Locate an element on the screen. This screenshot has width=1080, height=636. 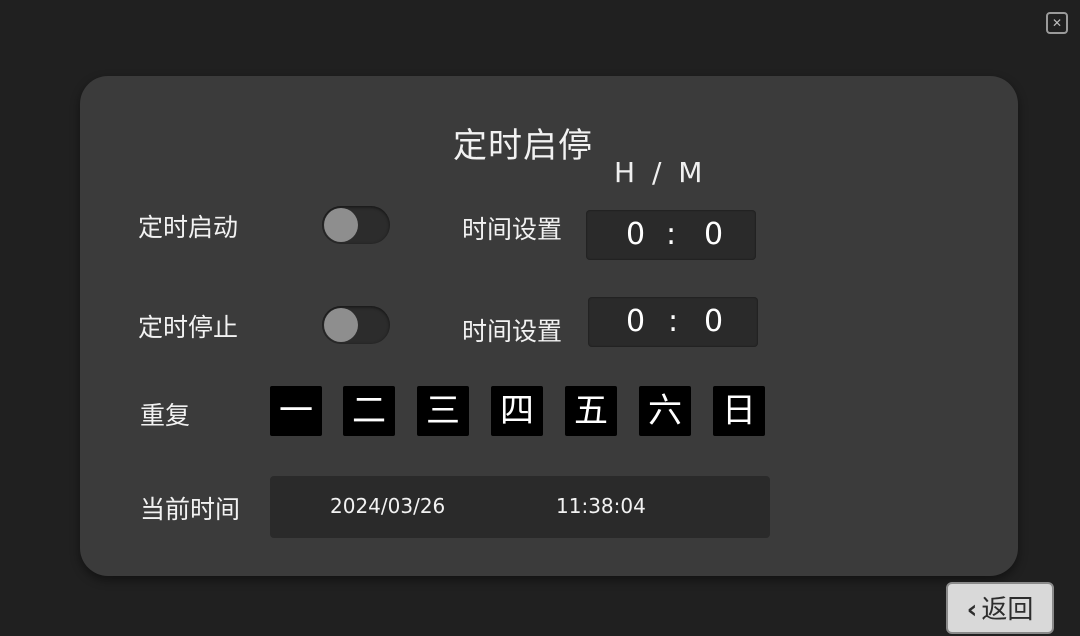
timed-stop-time-label: 时间设置 is located at coordinates (512, 331).